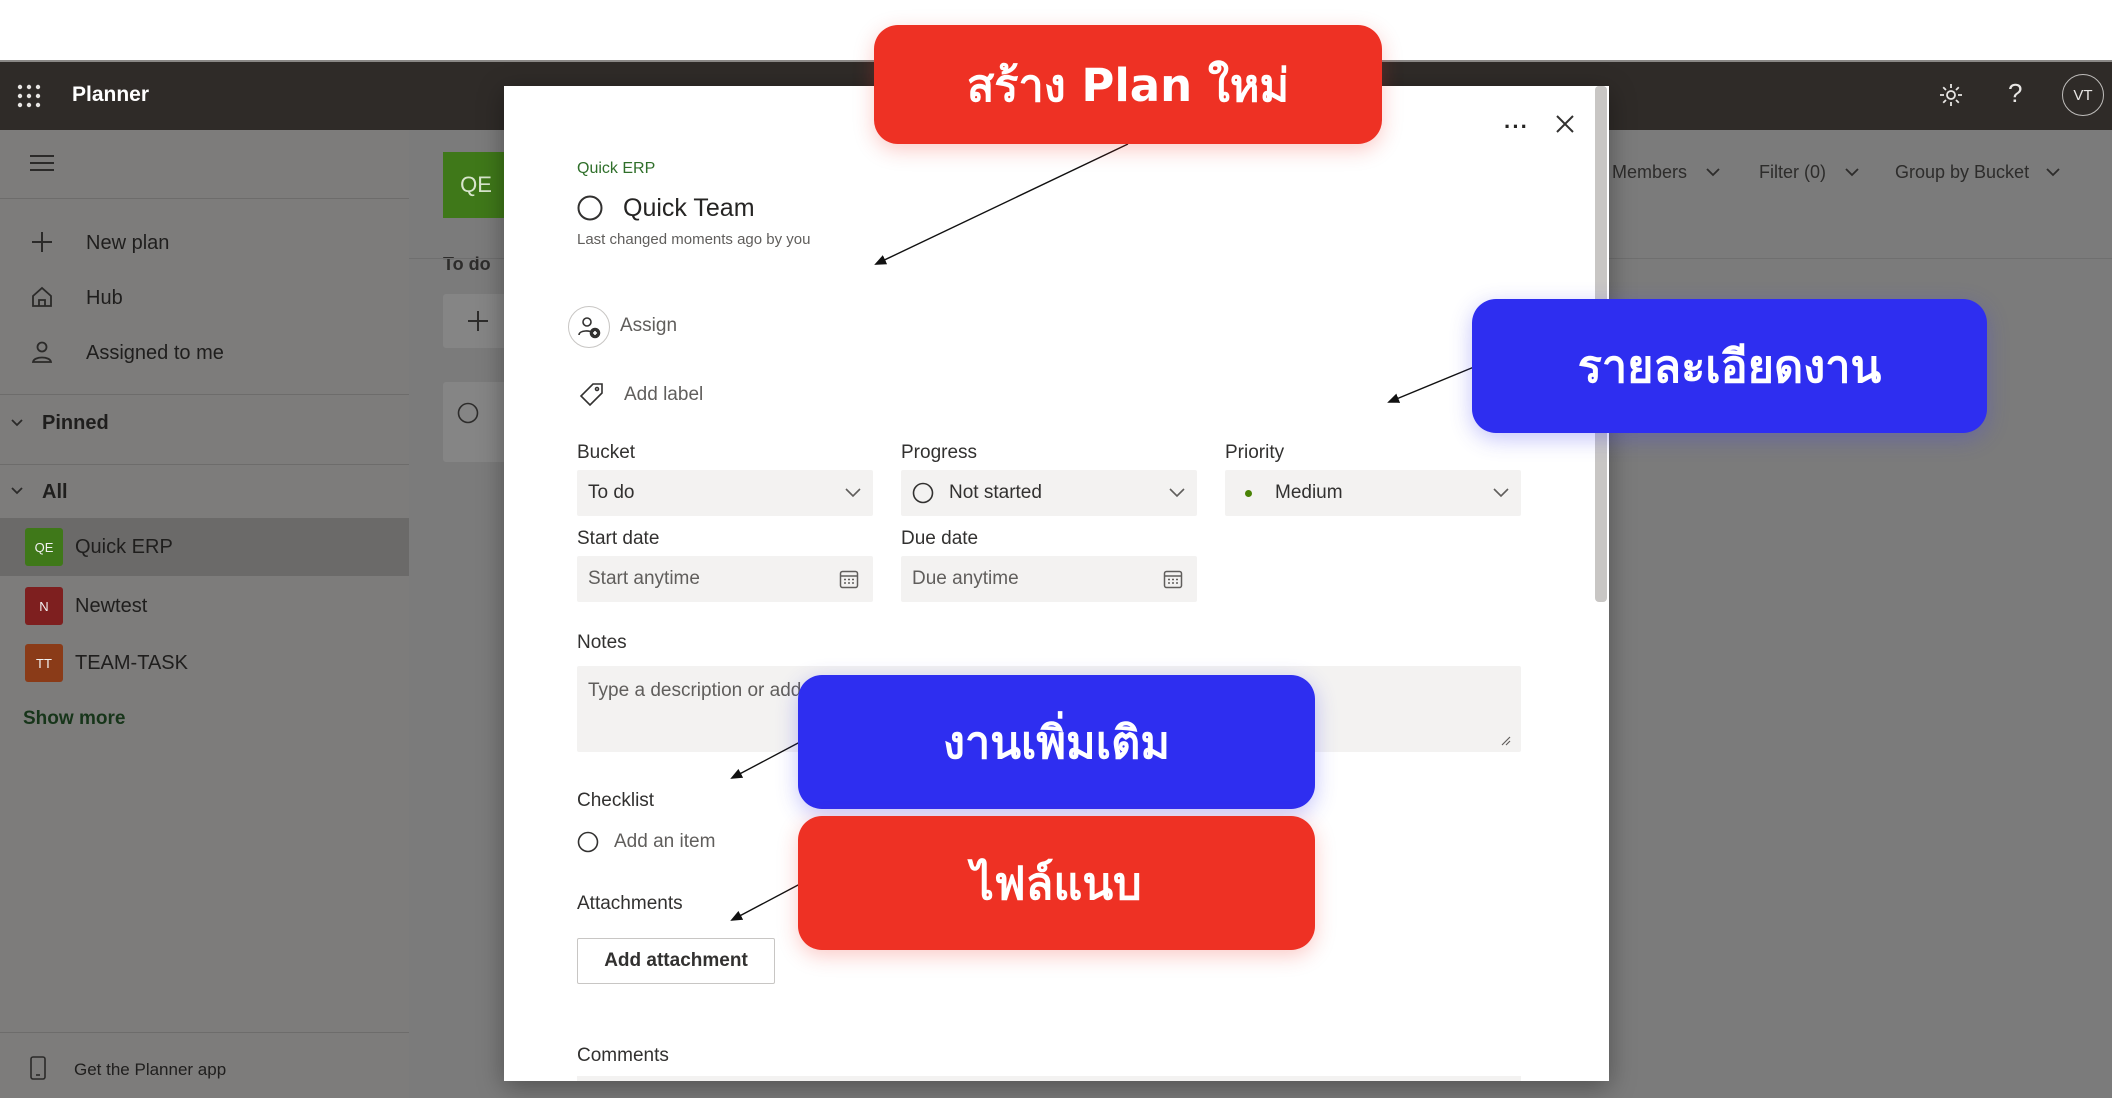  What do you see at coordinates (1001, 204) in the screenshot?
I see `arrow-create-plan` at bounding box center [1001, 204].